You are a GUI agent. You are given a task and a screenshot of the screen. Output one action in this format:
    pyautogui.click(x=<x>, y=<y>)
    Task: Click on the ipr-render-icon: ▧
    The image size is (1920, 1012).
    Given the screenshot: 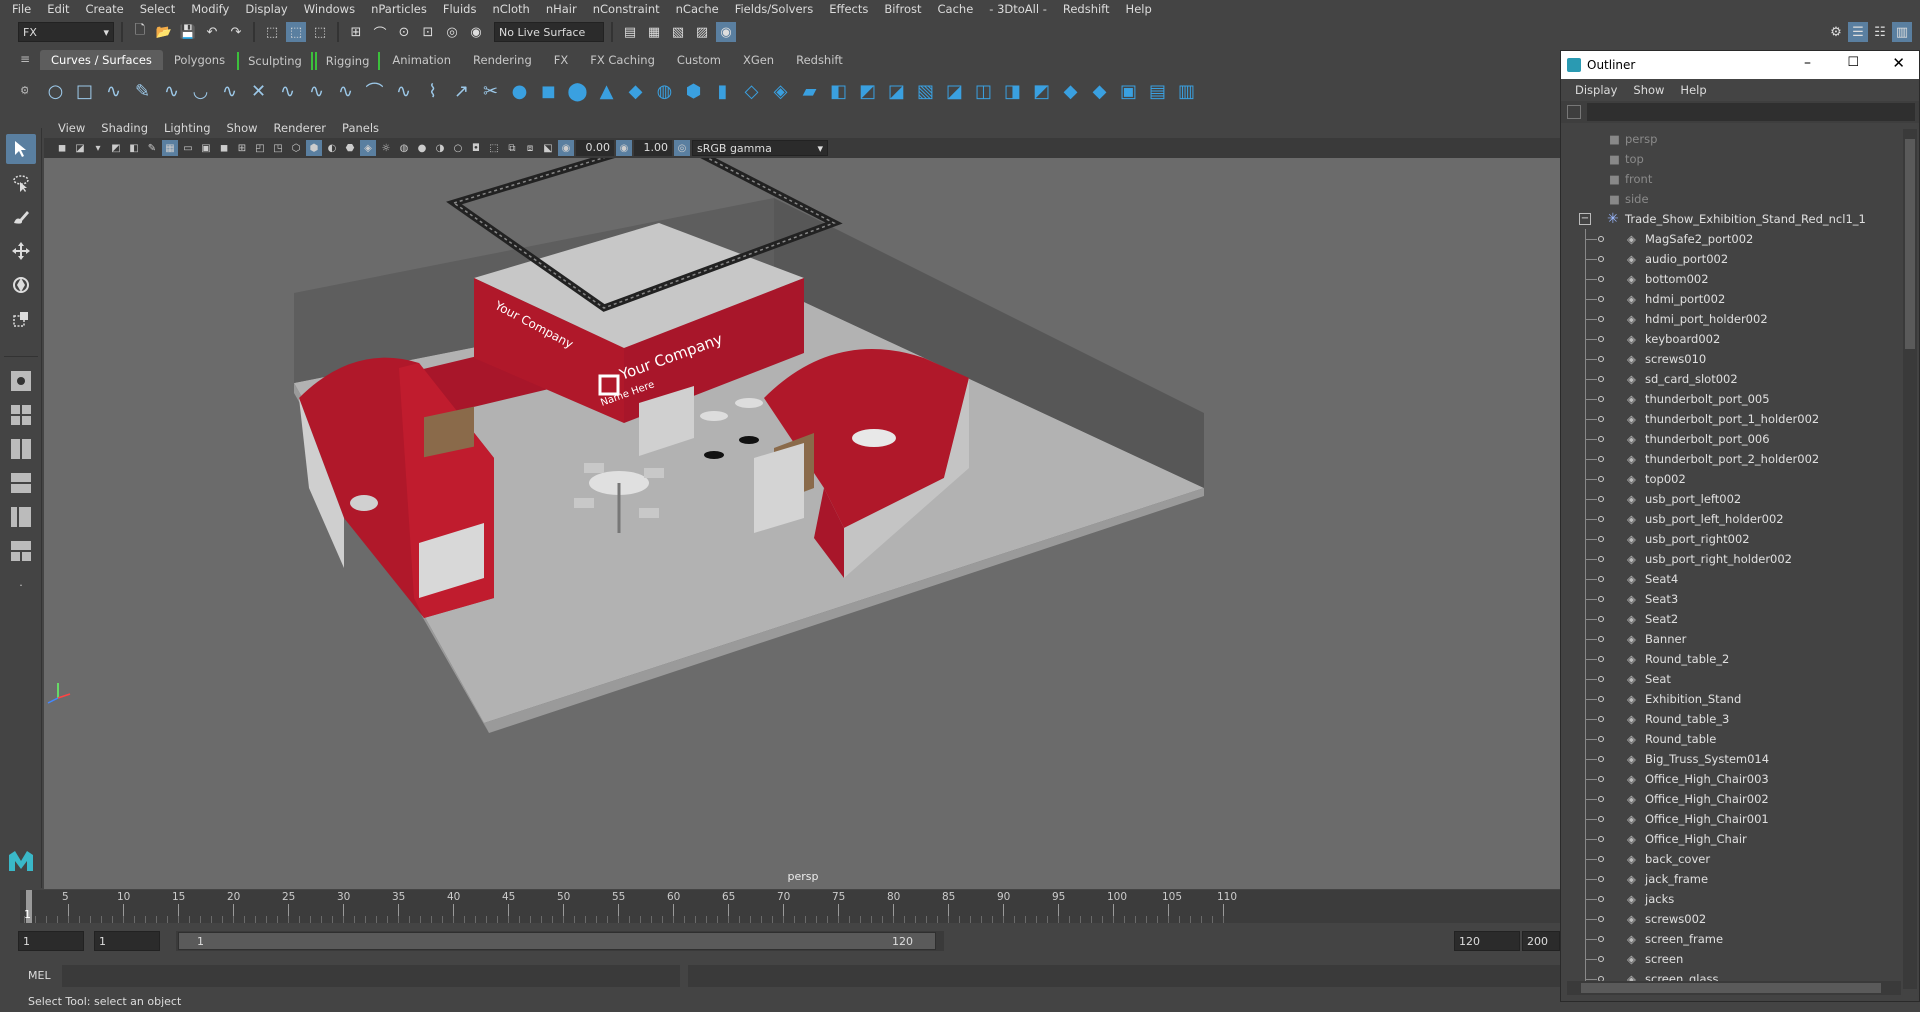 What is the action you would take?
    pyautogui.click(x=678, y=32)
    